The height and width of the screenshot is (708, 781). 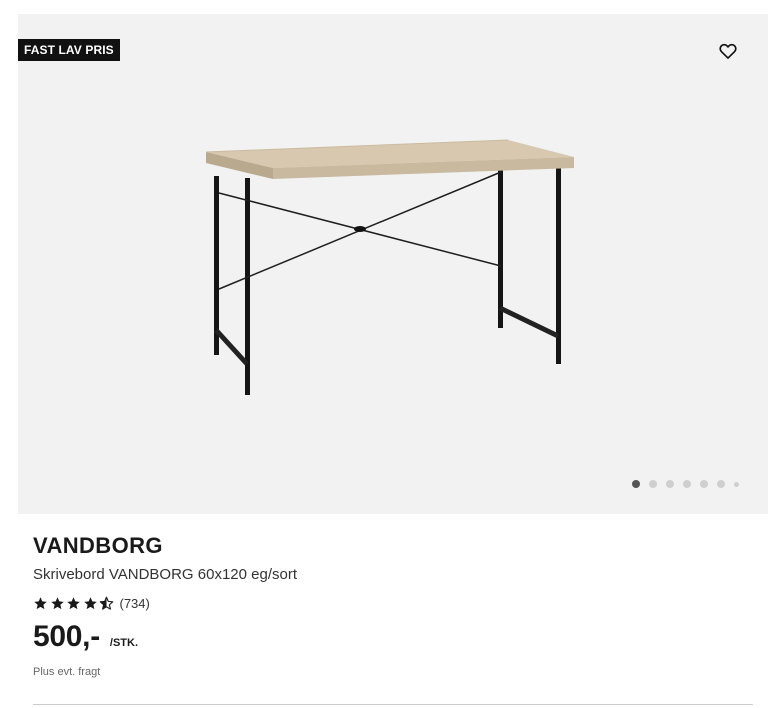 What do you see at coordinates (124, 643) in the screenshot?
I see `price-unit: /STK.` at bounding box center [124, 643].